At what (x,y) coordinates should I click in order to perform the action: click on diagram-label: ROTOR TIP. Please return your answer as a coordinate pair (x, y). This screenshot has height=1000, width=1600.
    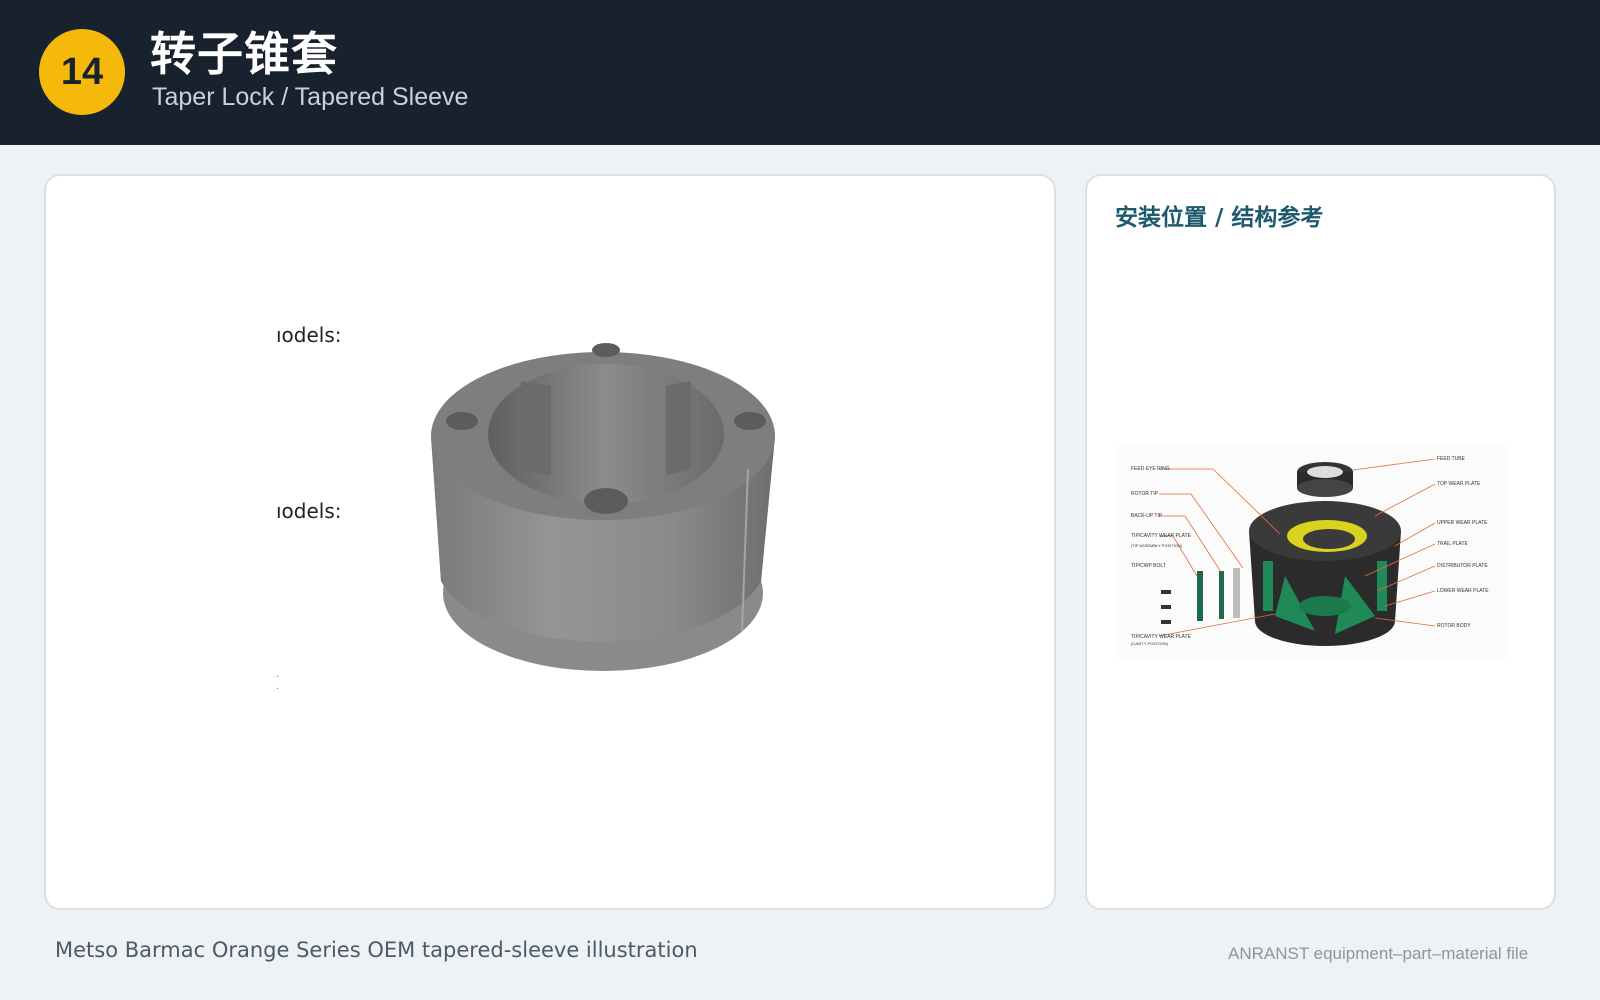
    Looking at the image, I should click on (1145, 494).